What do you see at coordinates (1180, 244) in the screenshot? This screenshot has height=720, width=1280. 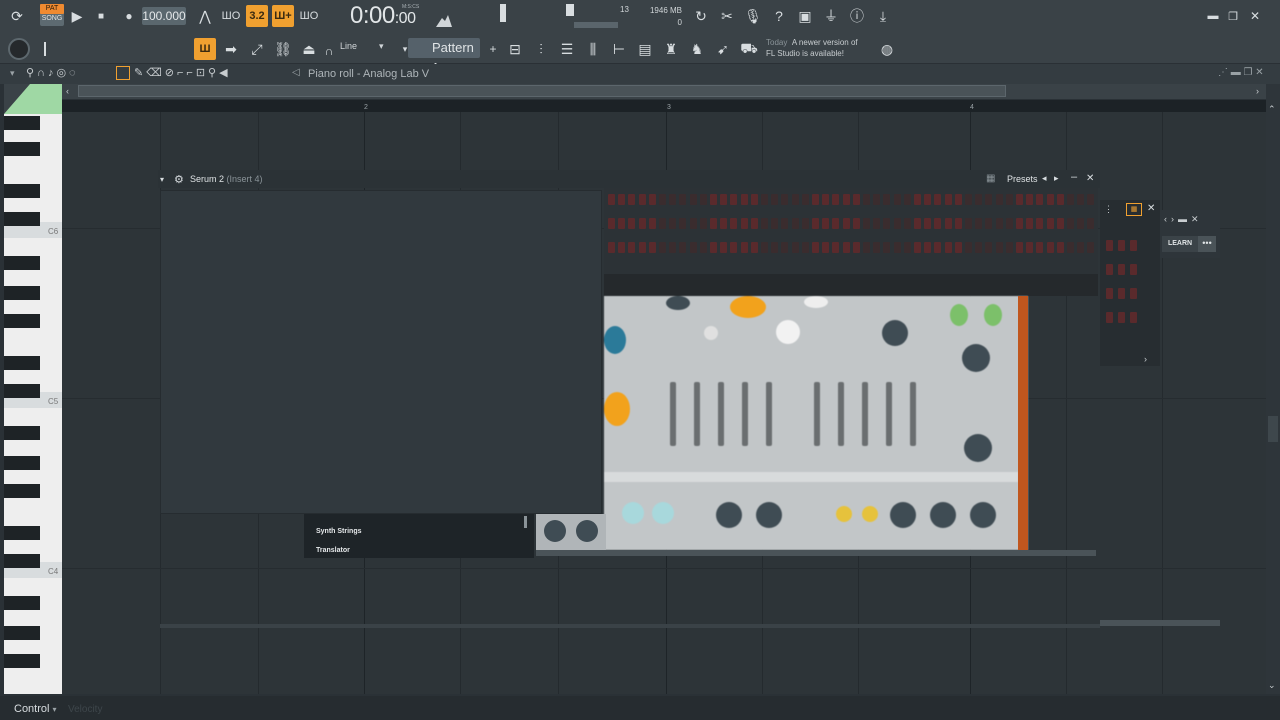 I see `learn-button: LEARN` at bounding box center [1180, 244].